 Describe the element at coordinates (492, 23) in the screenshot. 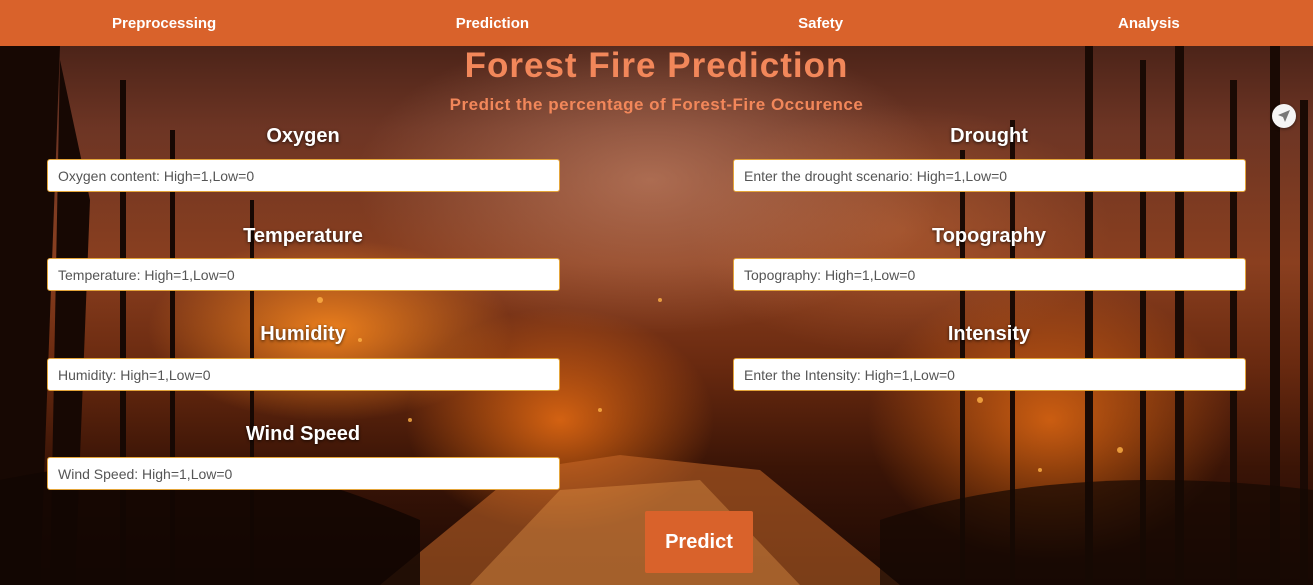

I see `nav-prediction: Prediction` at that location.